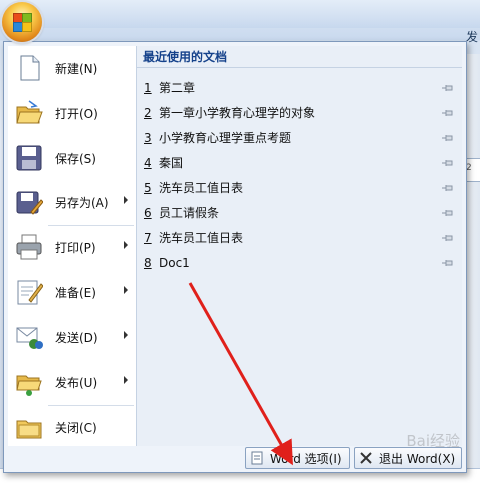 The height and width of the screenshot is (483, 480). What do you see at coordinates (366, 458) in the screenshot?
I see `close-x-icon` at bounding box center [366, 458].